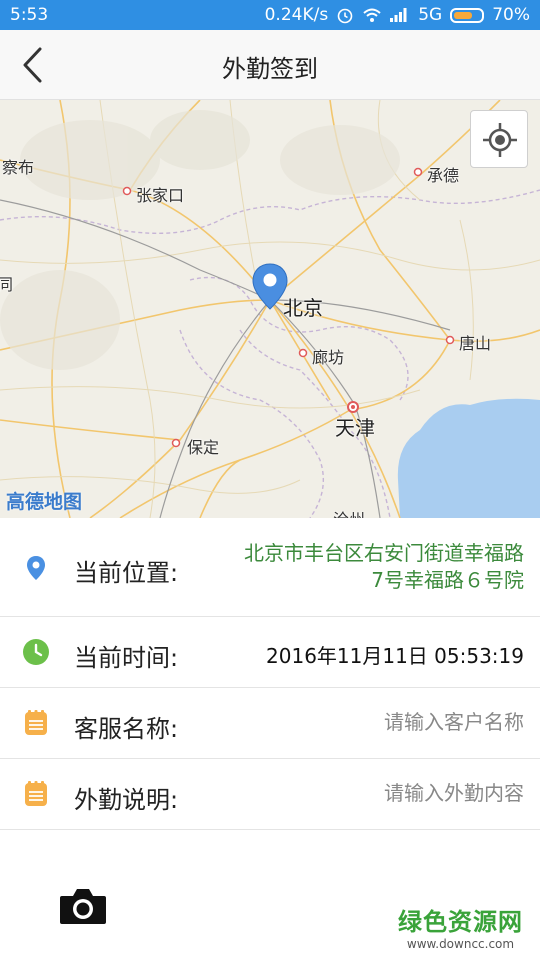  Describe the element at coordinates (349, 512) in the screenshot. I see `city-label-cangzhou: 沧州` at that location.